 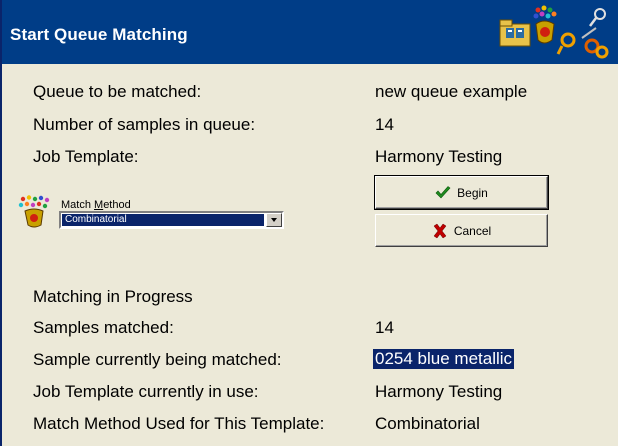 I want to click on chevron-down-icon, so click(x=274, y=220).